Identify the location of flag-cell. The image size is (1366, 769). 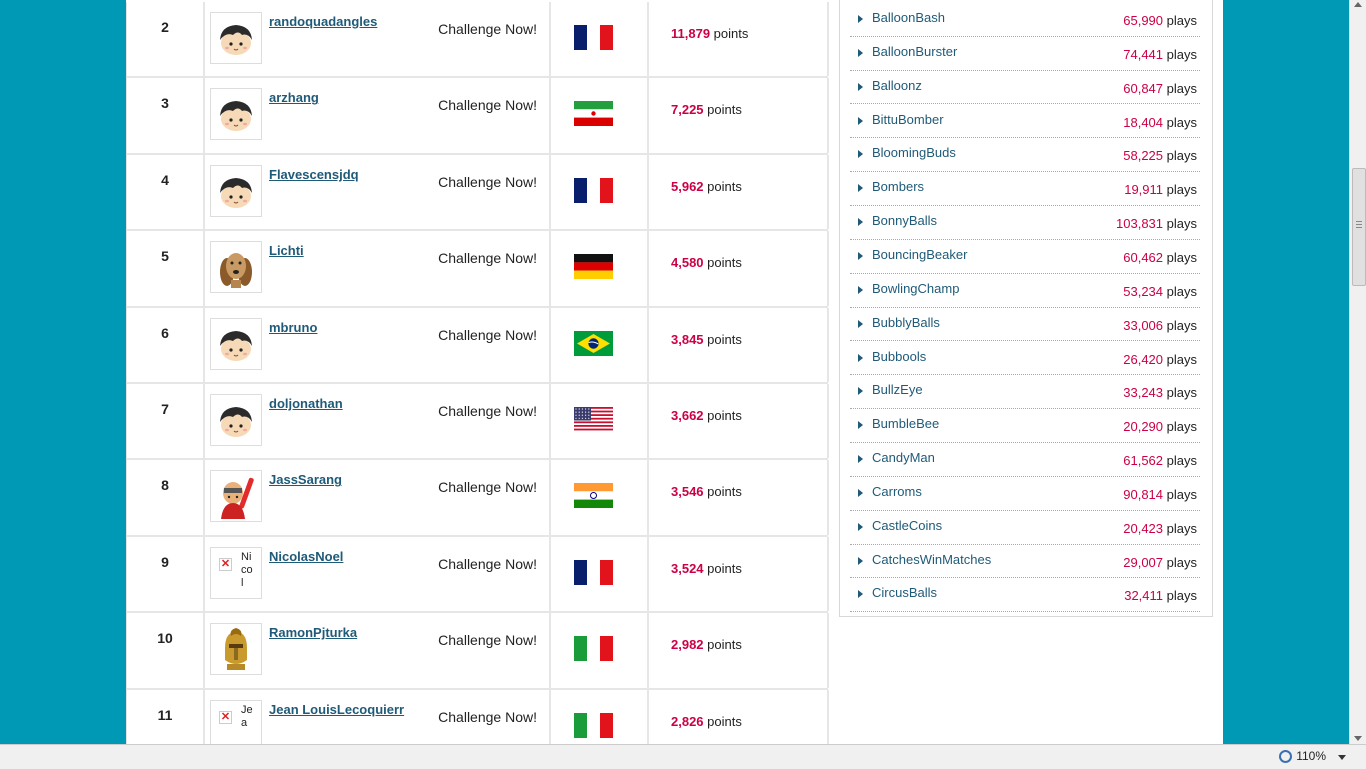
(600, 716).